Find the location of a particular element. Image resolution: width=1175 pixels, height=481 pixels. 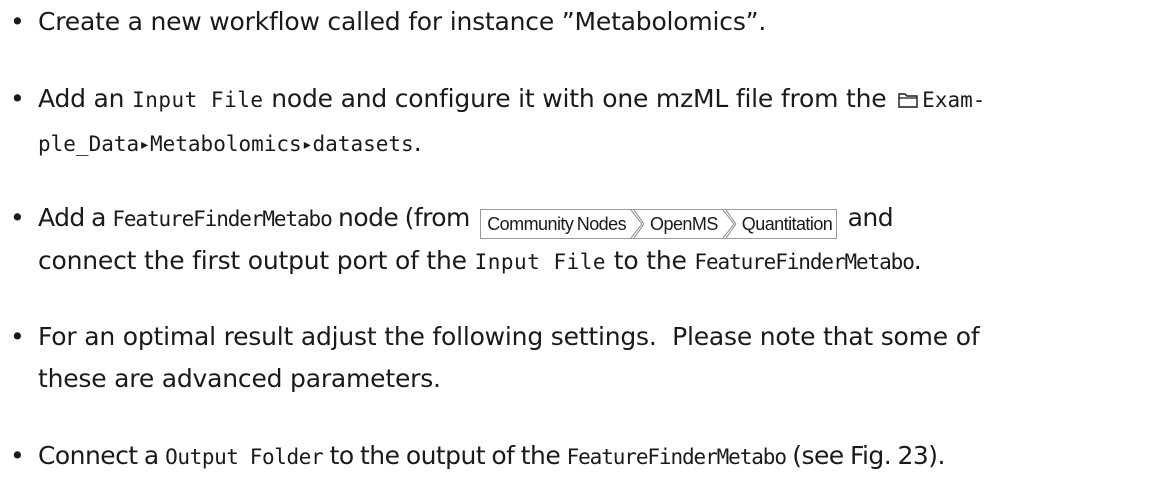

folder-icon is located at coordinates (908, 101).